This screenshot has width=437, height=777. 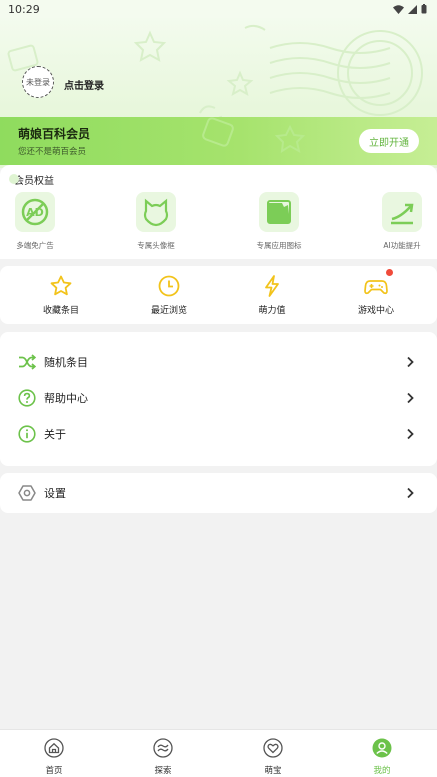 I want to click on shortcut-label: 最近浏览, so click(x=168, y=311).